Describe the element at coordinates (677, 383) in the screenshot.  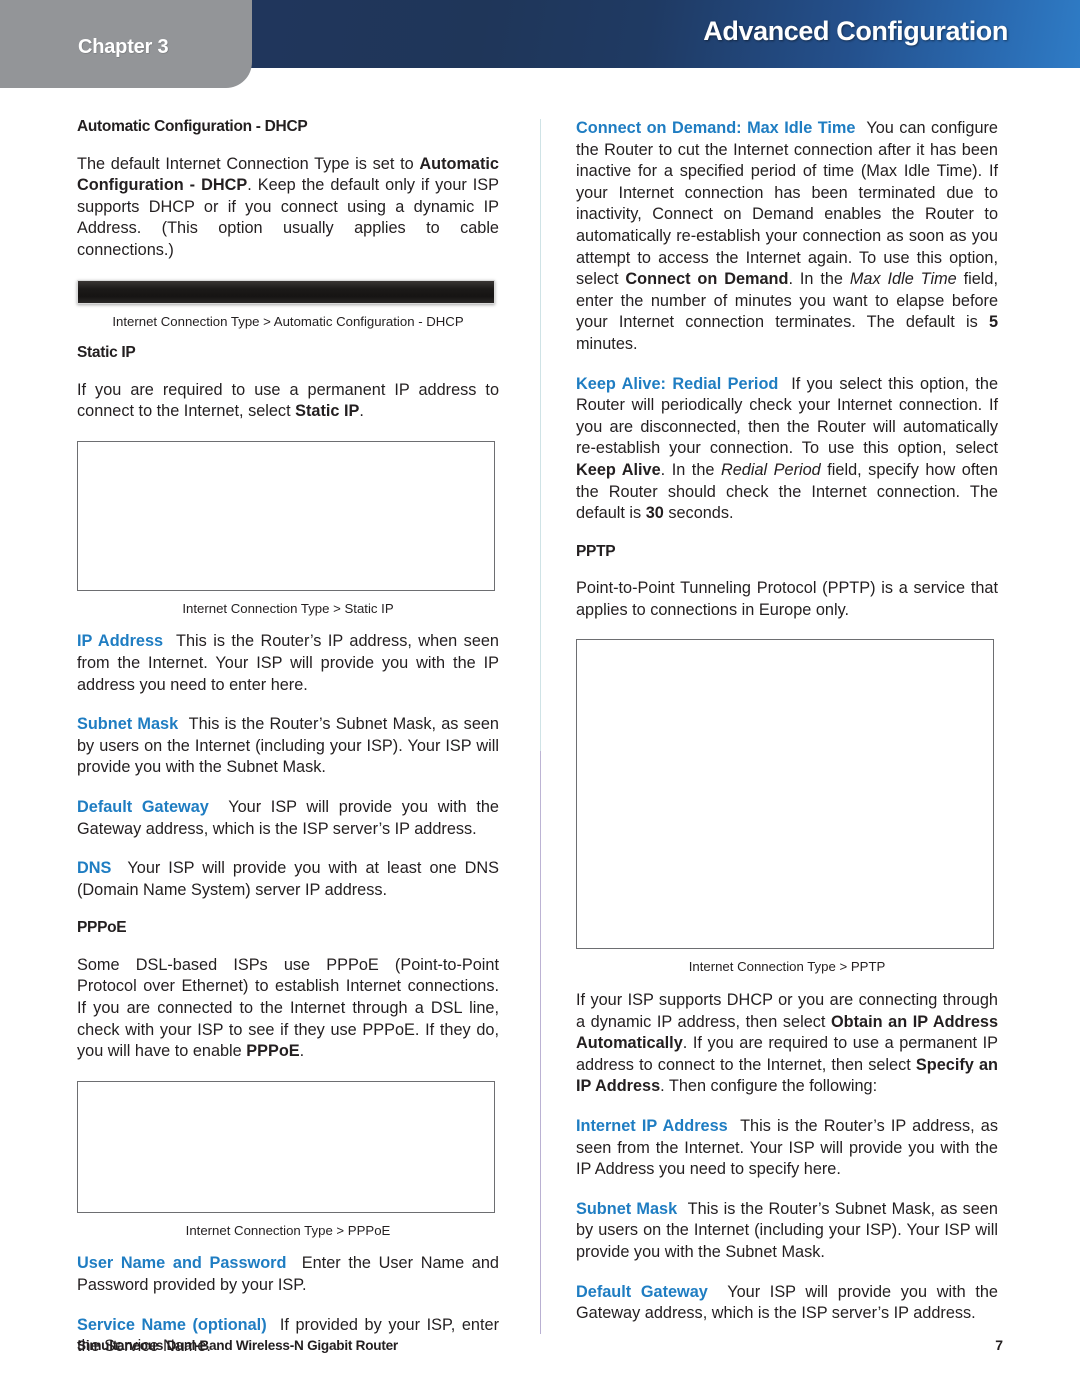
I see `term-keep-alive-redial-period: Keep Alive: Redial Period` at that location.